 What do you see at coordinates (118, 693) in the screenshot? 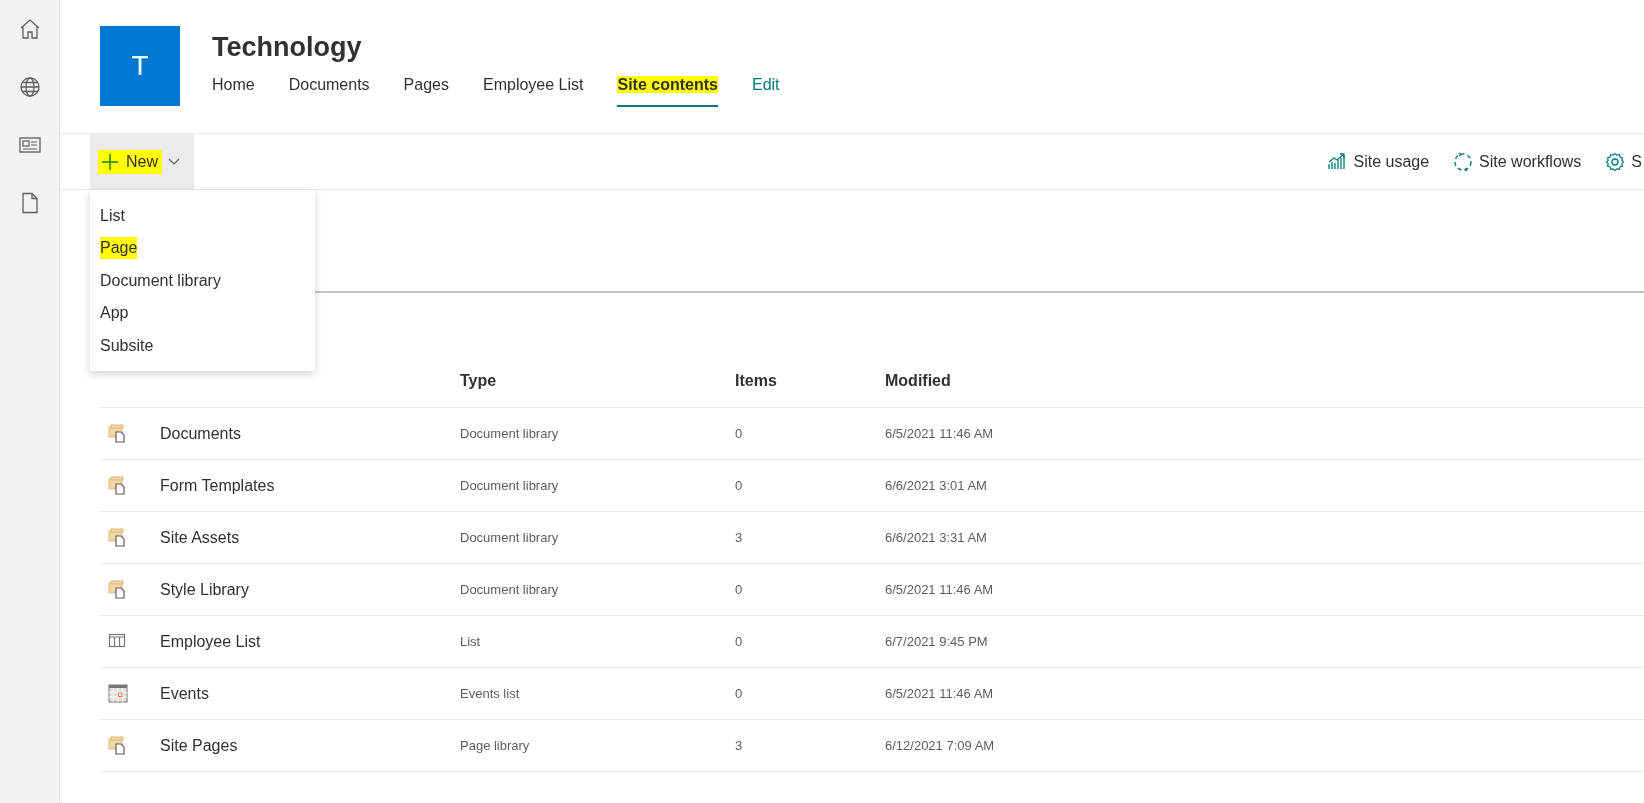
I see `calendar-icon` at bounding box center [118, 693].